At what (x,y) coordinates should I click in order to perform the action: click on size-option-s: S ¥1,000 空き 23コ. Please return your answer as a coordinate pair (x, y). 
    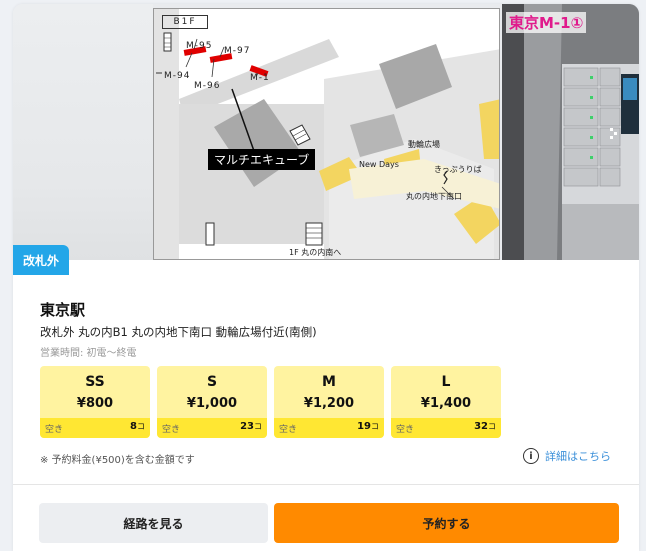
    Looking at the image, I should click on (212, 402).